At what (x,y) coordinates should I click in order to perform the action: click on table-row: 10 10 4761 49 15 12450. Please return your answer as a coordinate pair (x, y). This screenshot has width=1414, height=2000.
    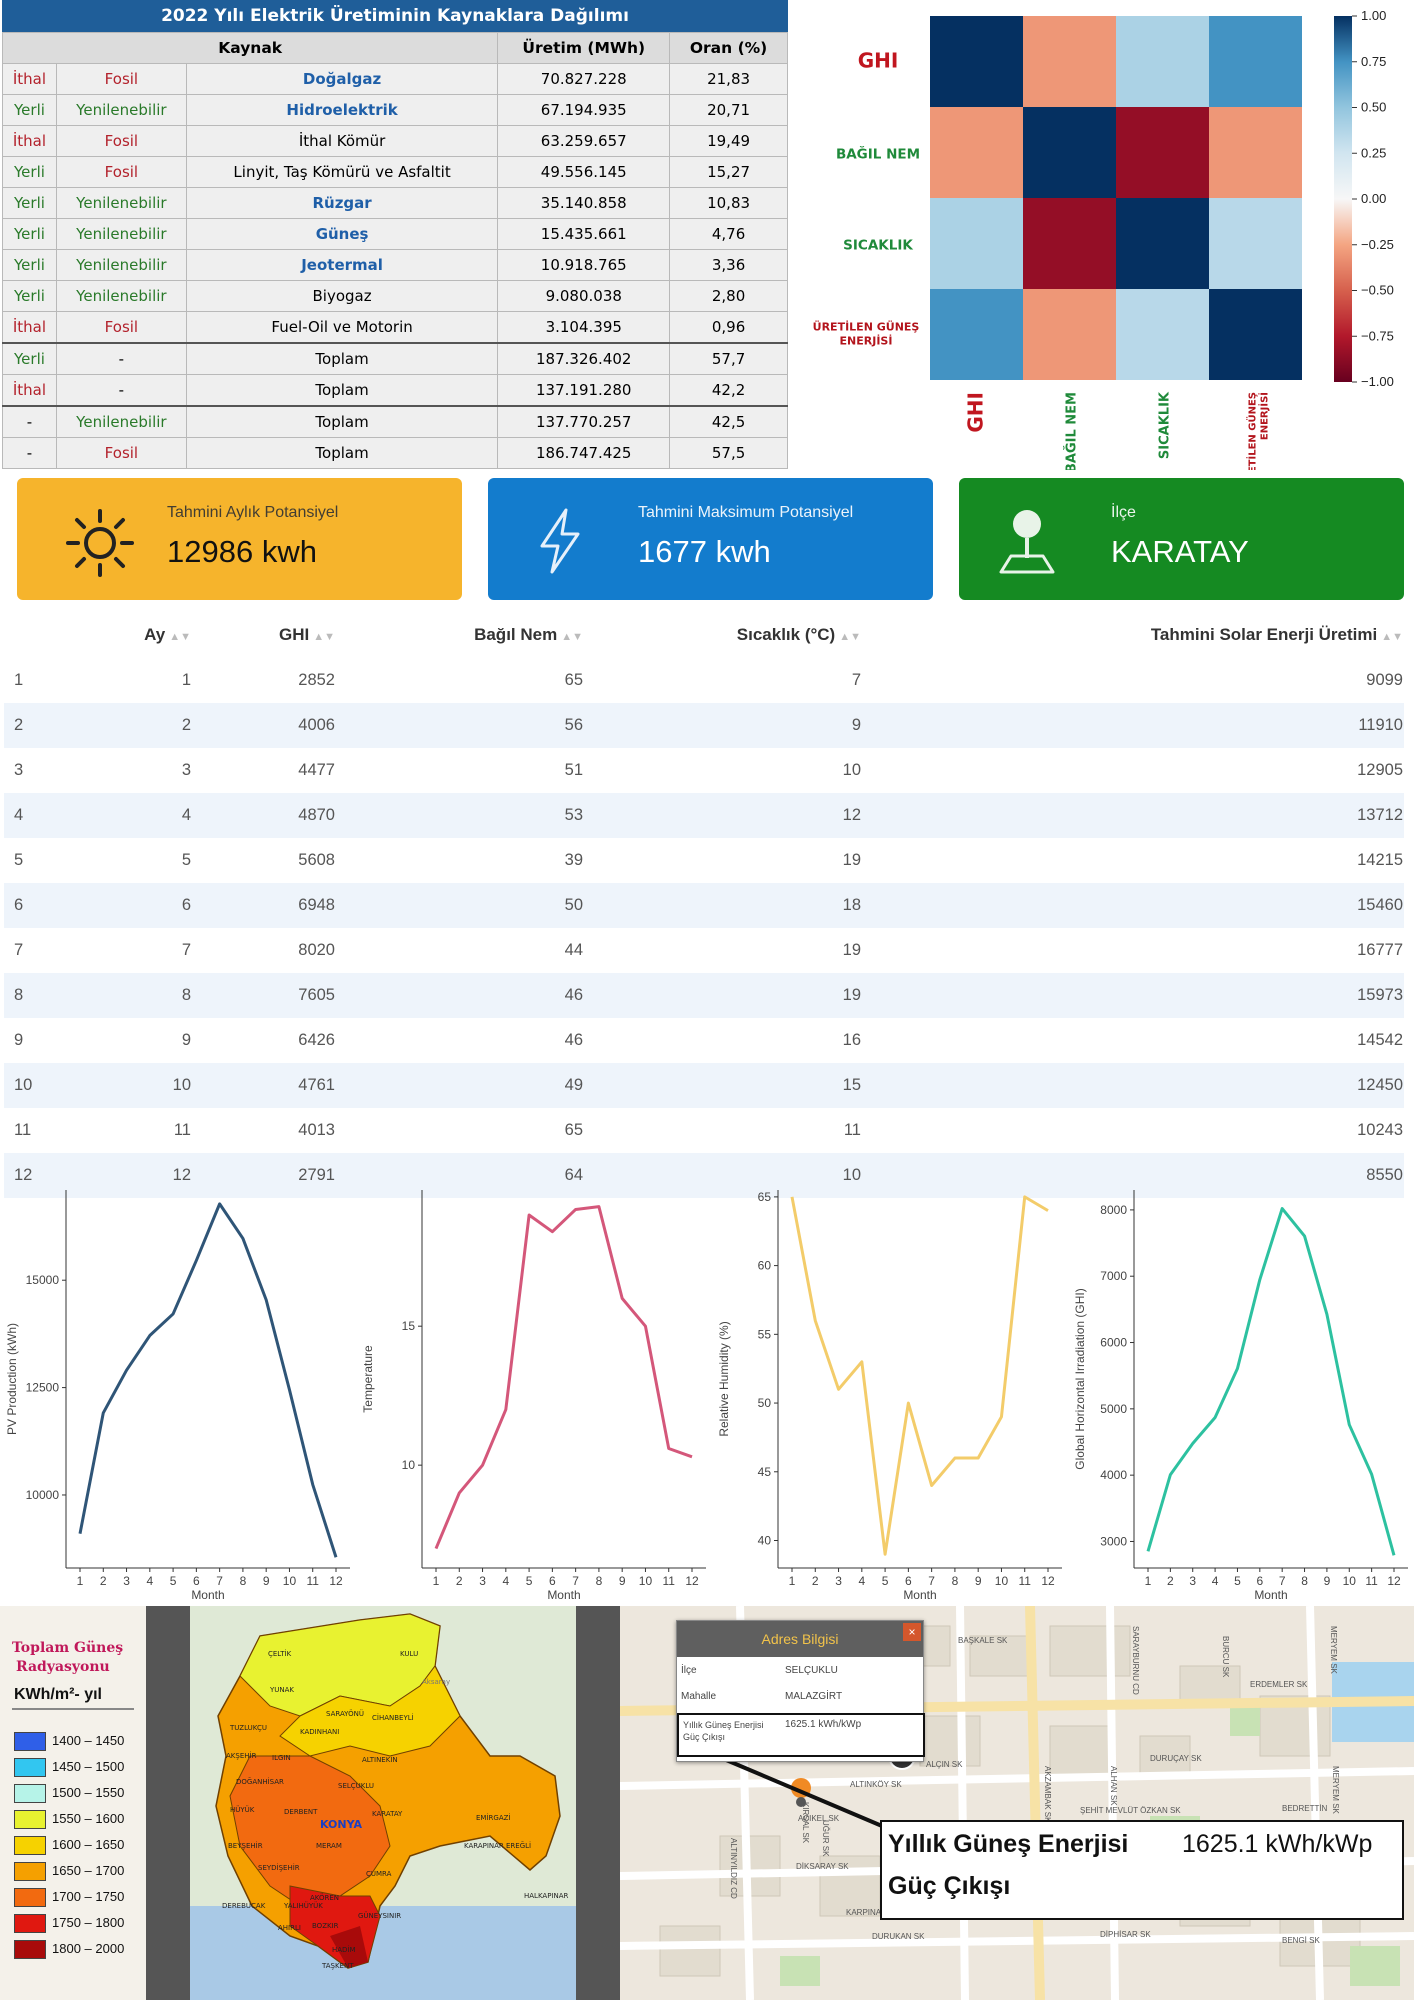
    Looking at the image, I should click on (704, 1085).